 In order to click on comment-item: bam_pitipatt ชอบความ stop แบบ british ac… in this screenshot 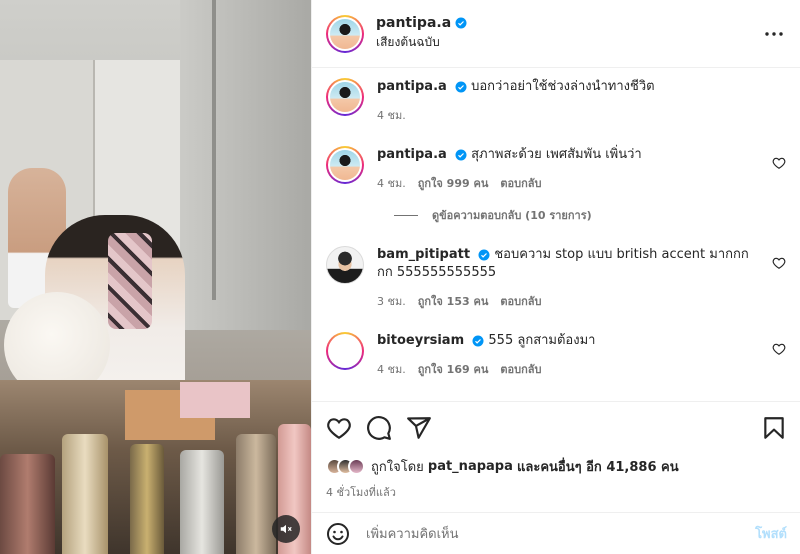, I will do `click(556, 278)`.